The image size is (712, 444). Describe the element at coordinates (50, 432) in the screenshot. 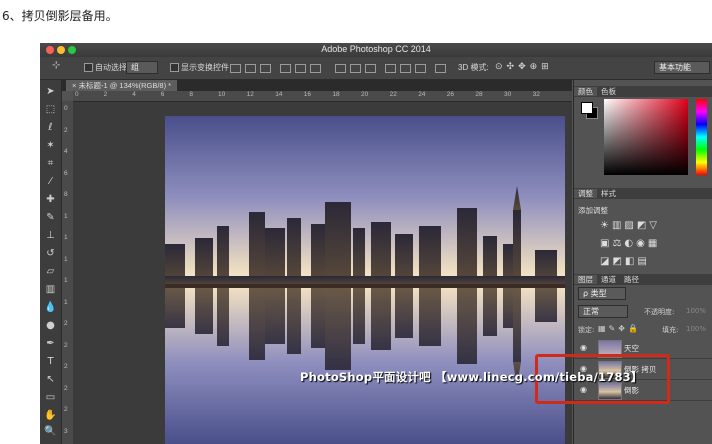

I see `zoom-tool-icon: 🔍` at that location.